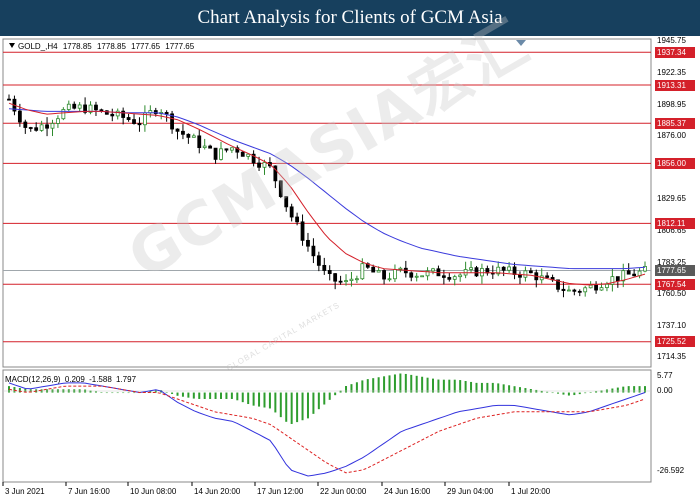 Image resolution: width=700 pixels, height=500 pixels. What do you see at coordinates (671, 325) in the screenshot?
I see `price-tick-label: 1737.10` at bounding box center [671, 325].